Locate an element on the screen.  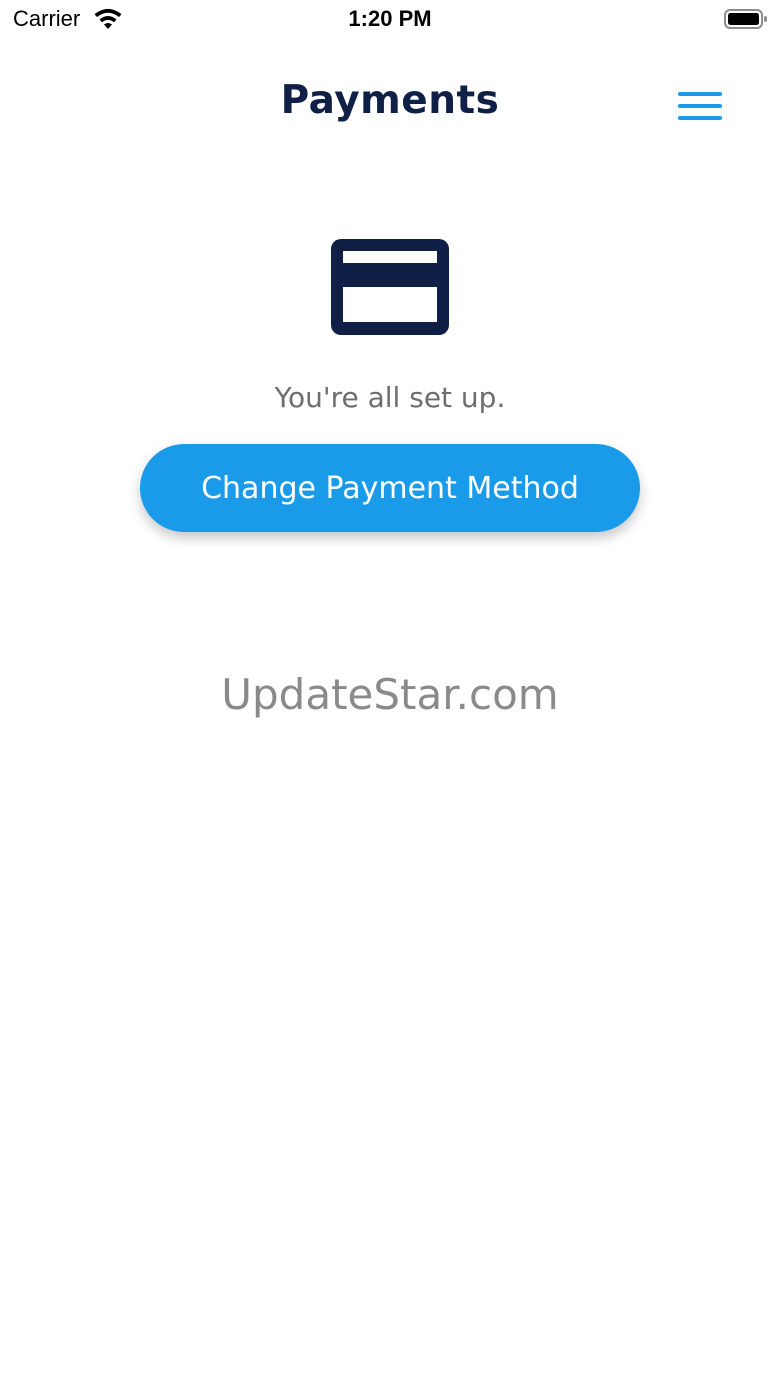
change-payment-method-label: Change Payment Method is located at coordinates (390, 488).